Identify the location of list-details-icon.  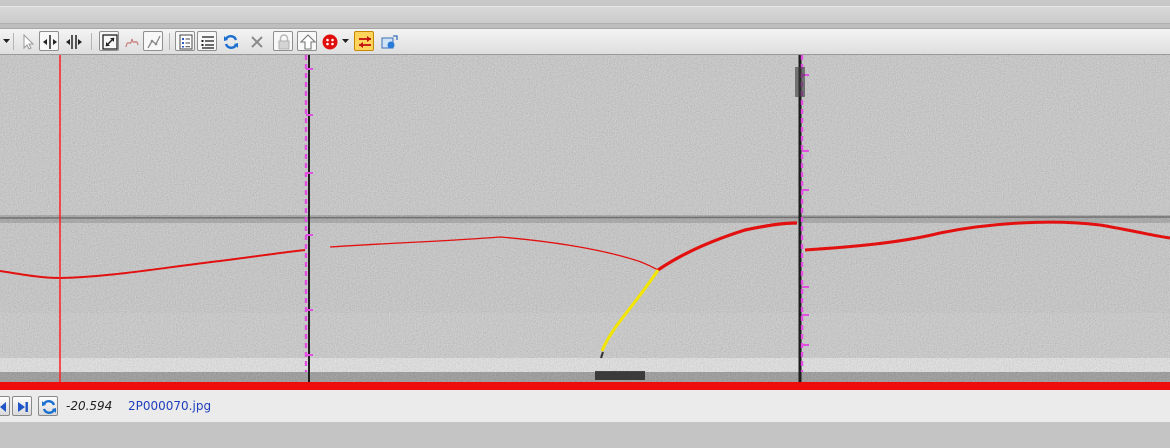
(186, 42).